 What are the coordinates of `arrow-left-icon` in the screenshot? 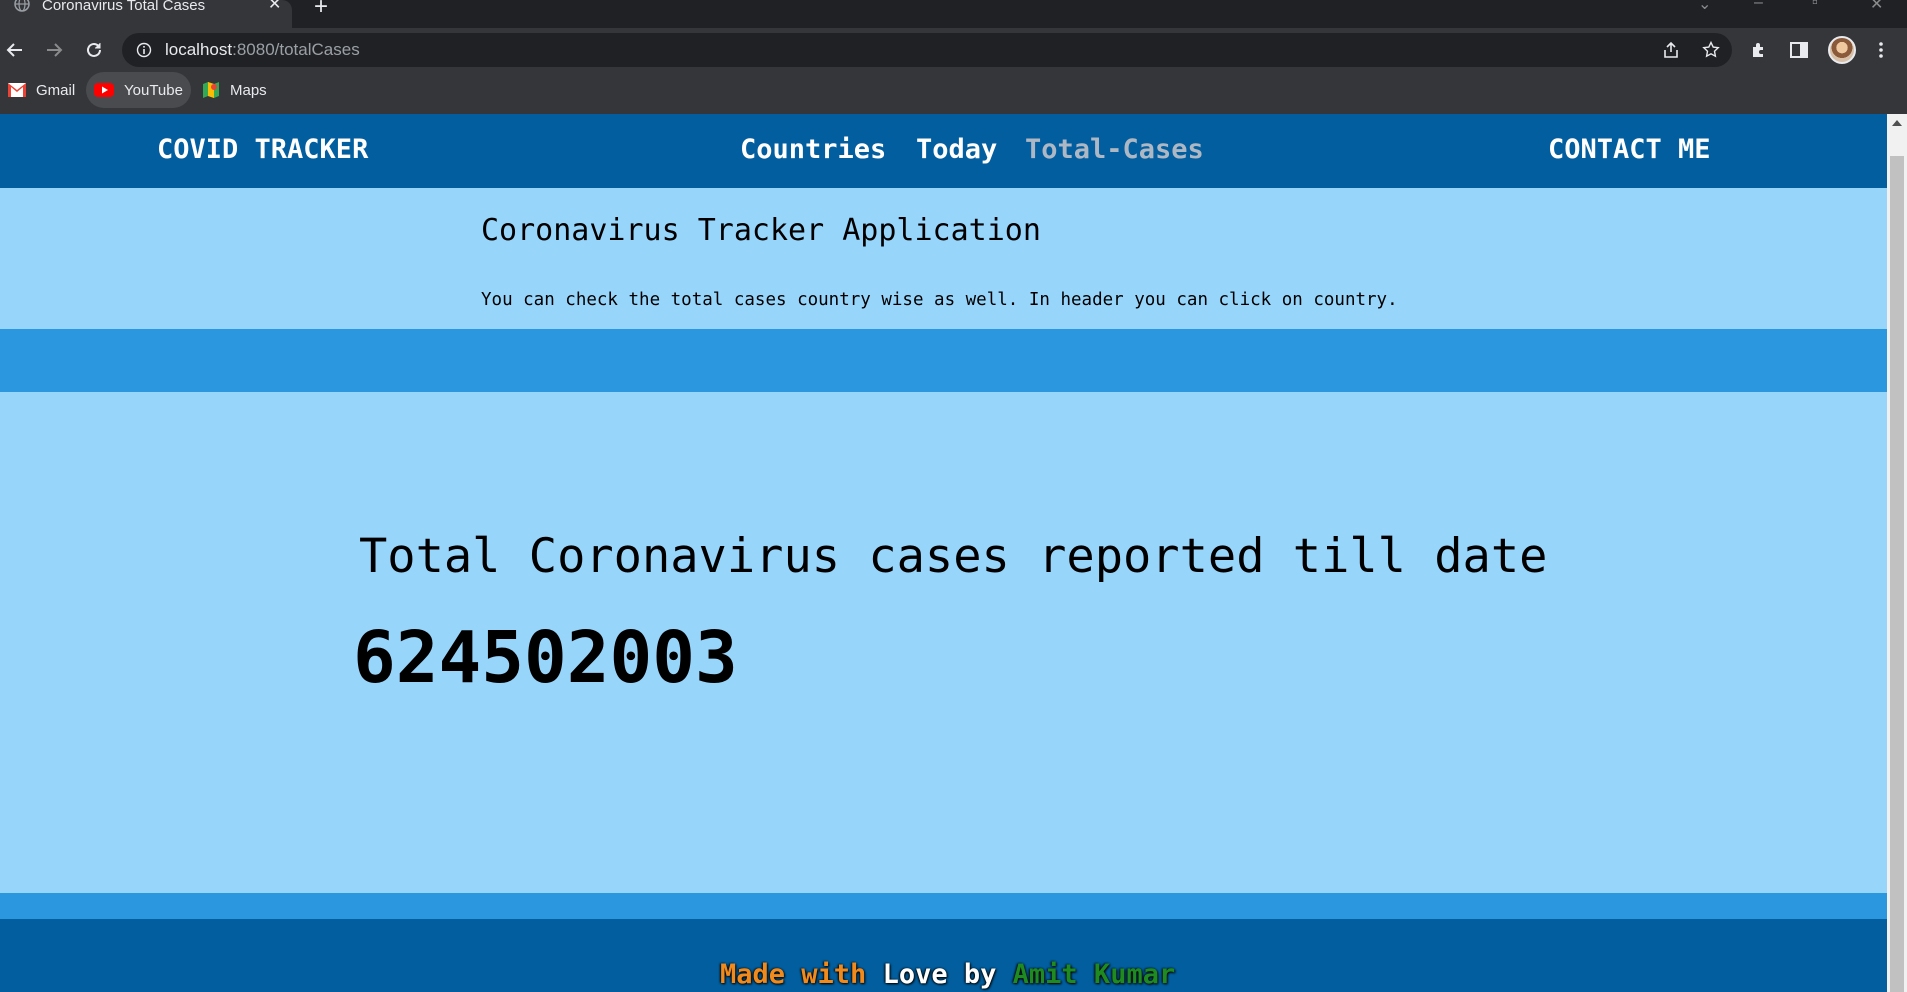 It's located at (14, 50).